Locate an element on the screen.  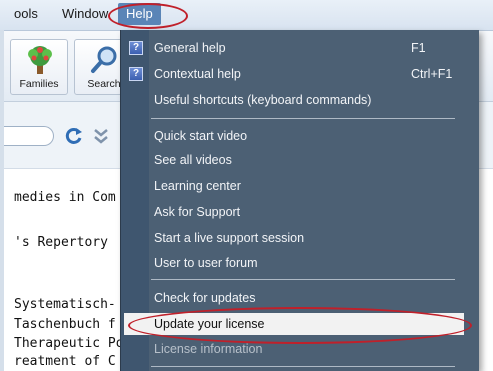
refresh-icon is located at coordinates (74, 136).